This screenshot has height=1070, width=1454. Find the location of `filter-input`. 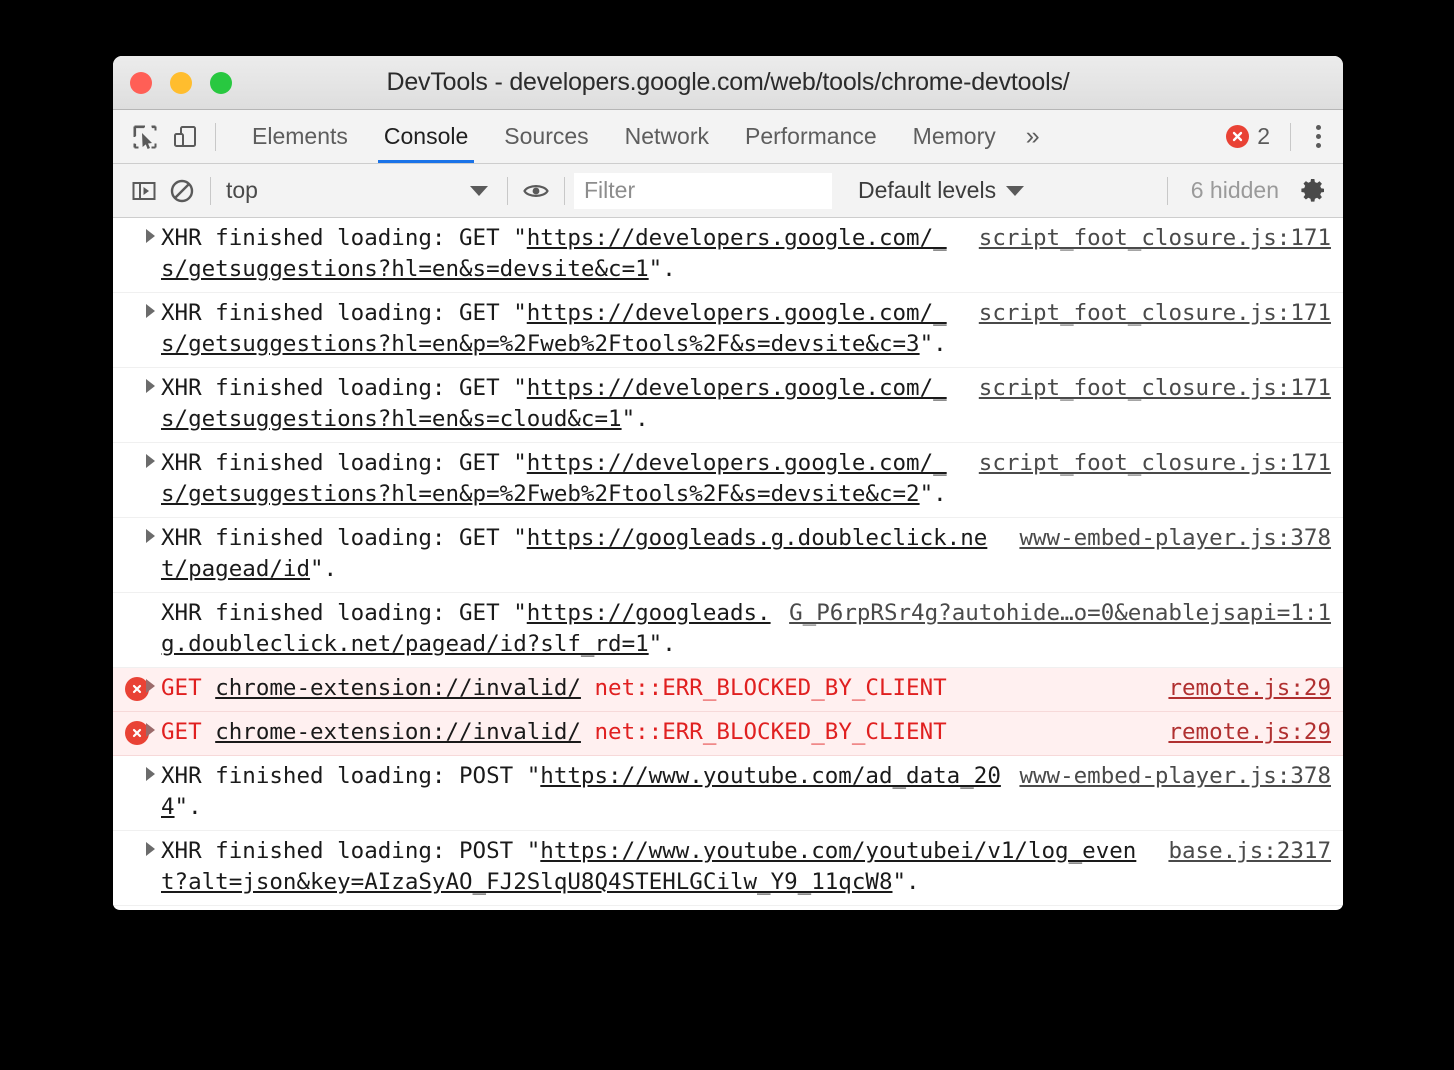

filter-input is located at coordinates (703, 190).